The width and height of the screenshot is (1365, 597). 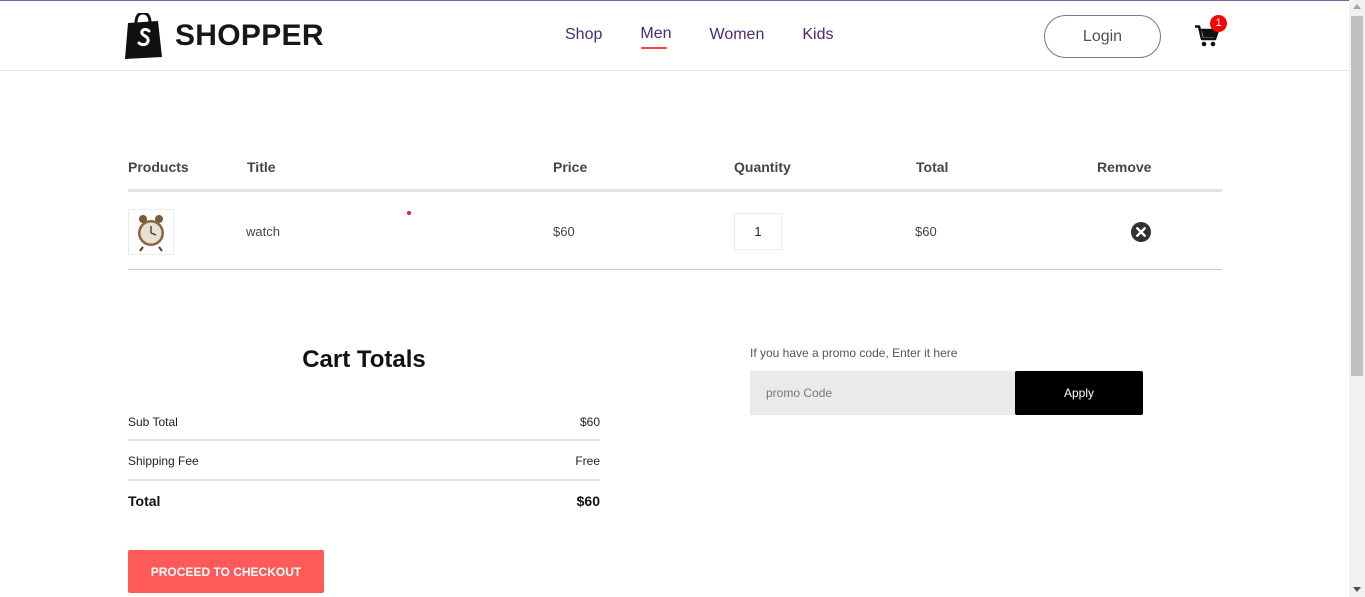 What do you see at coordinates (1357, 196) in the screenshot?
I see `scroll-thumb` at bounding box center [1357, 196].